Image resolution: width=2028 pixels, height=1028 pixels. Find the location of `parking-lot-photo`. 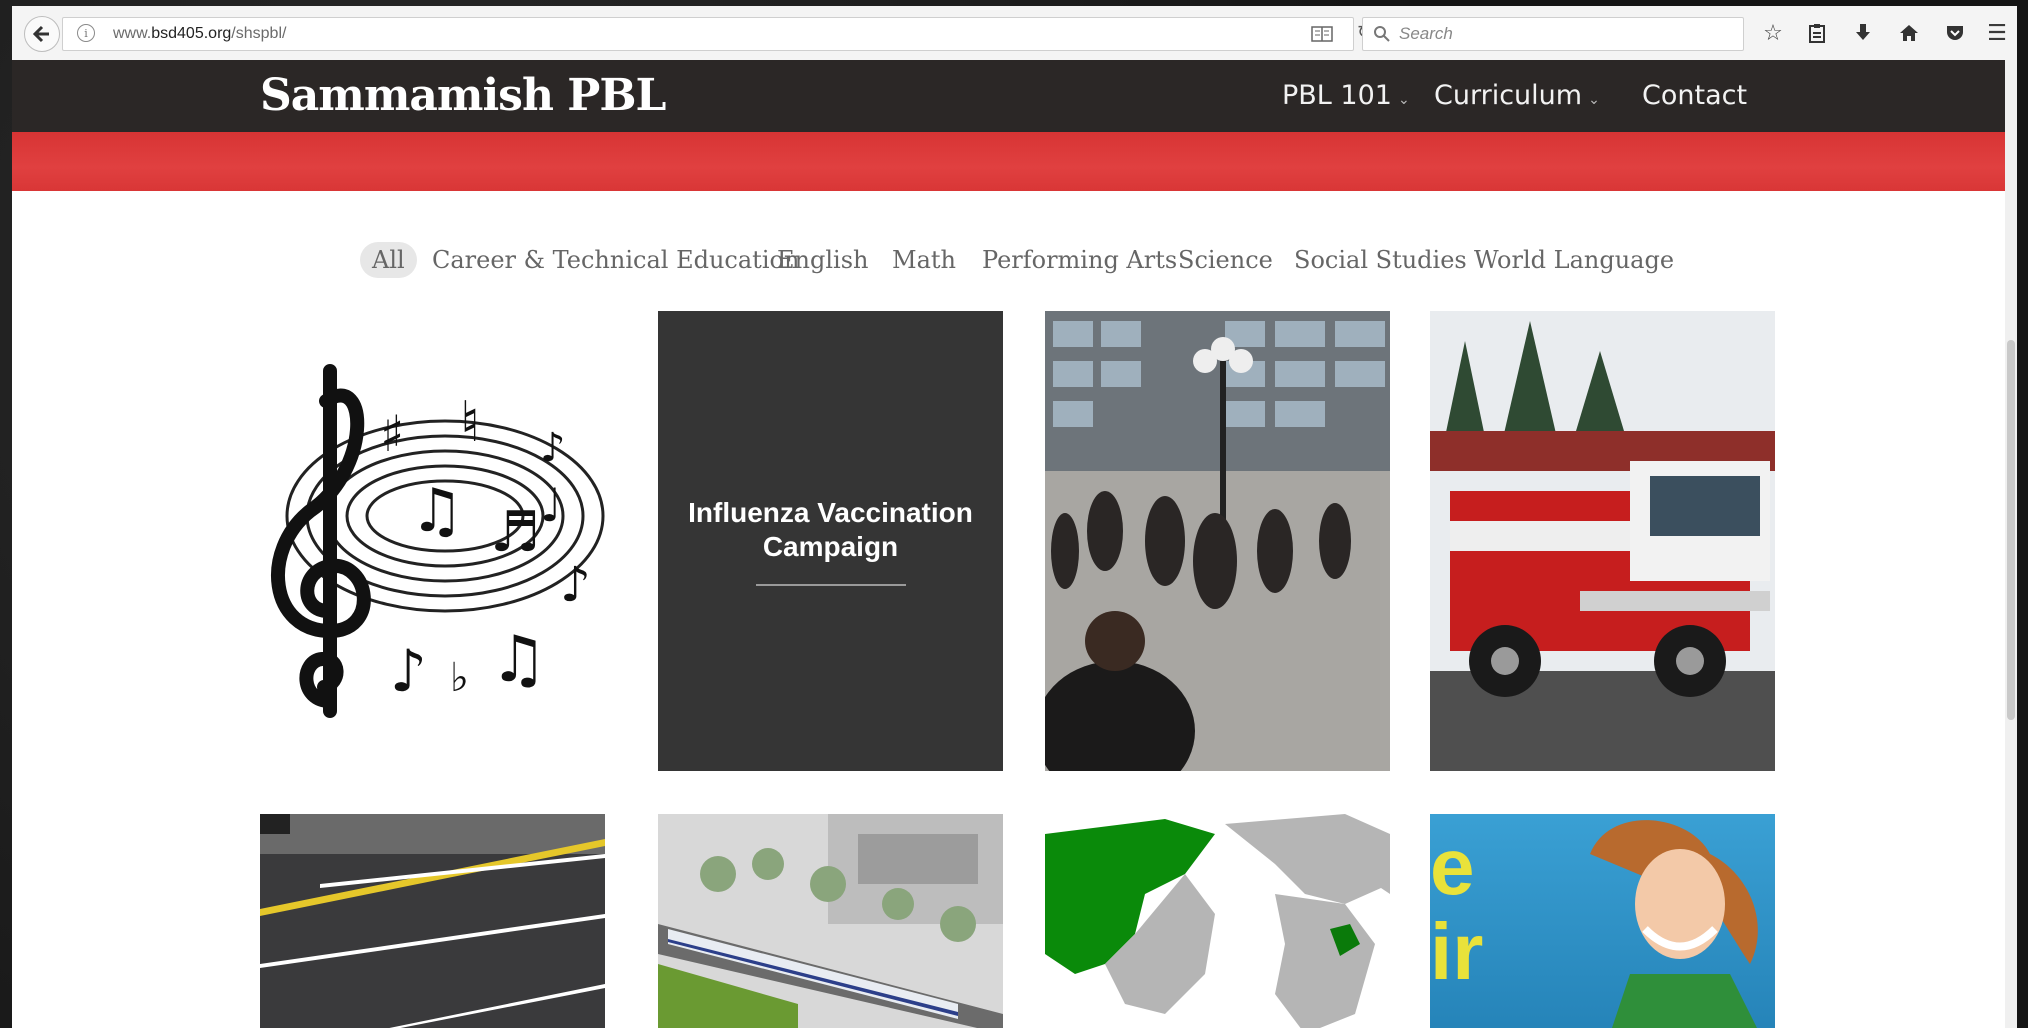

parking-lot-photo is located at coordinates (432, 921).